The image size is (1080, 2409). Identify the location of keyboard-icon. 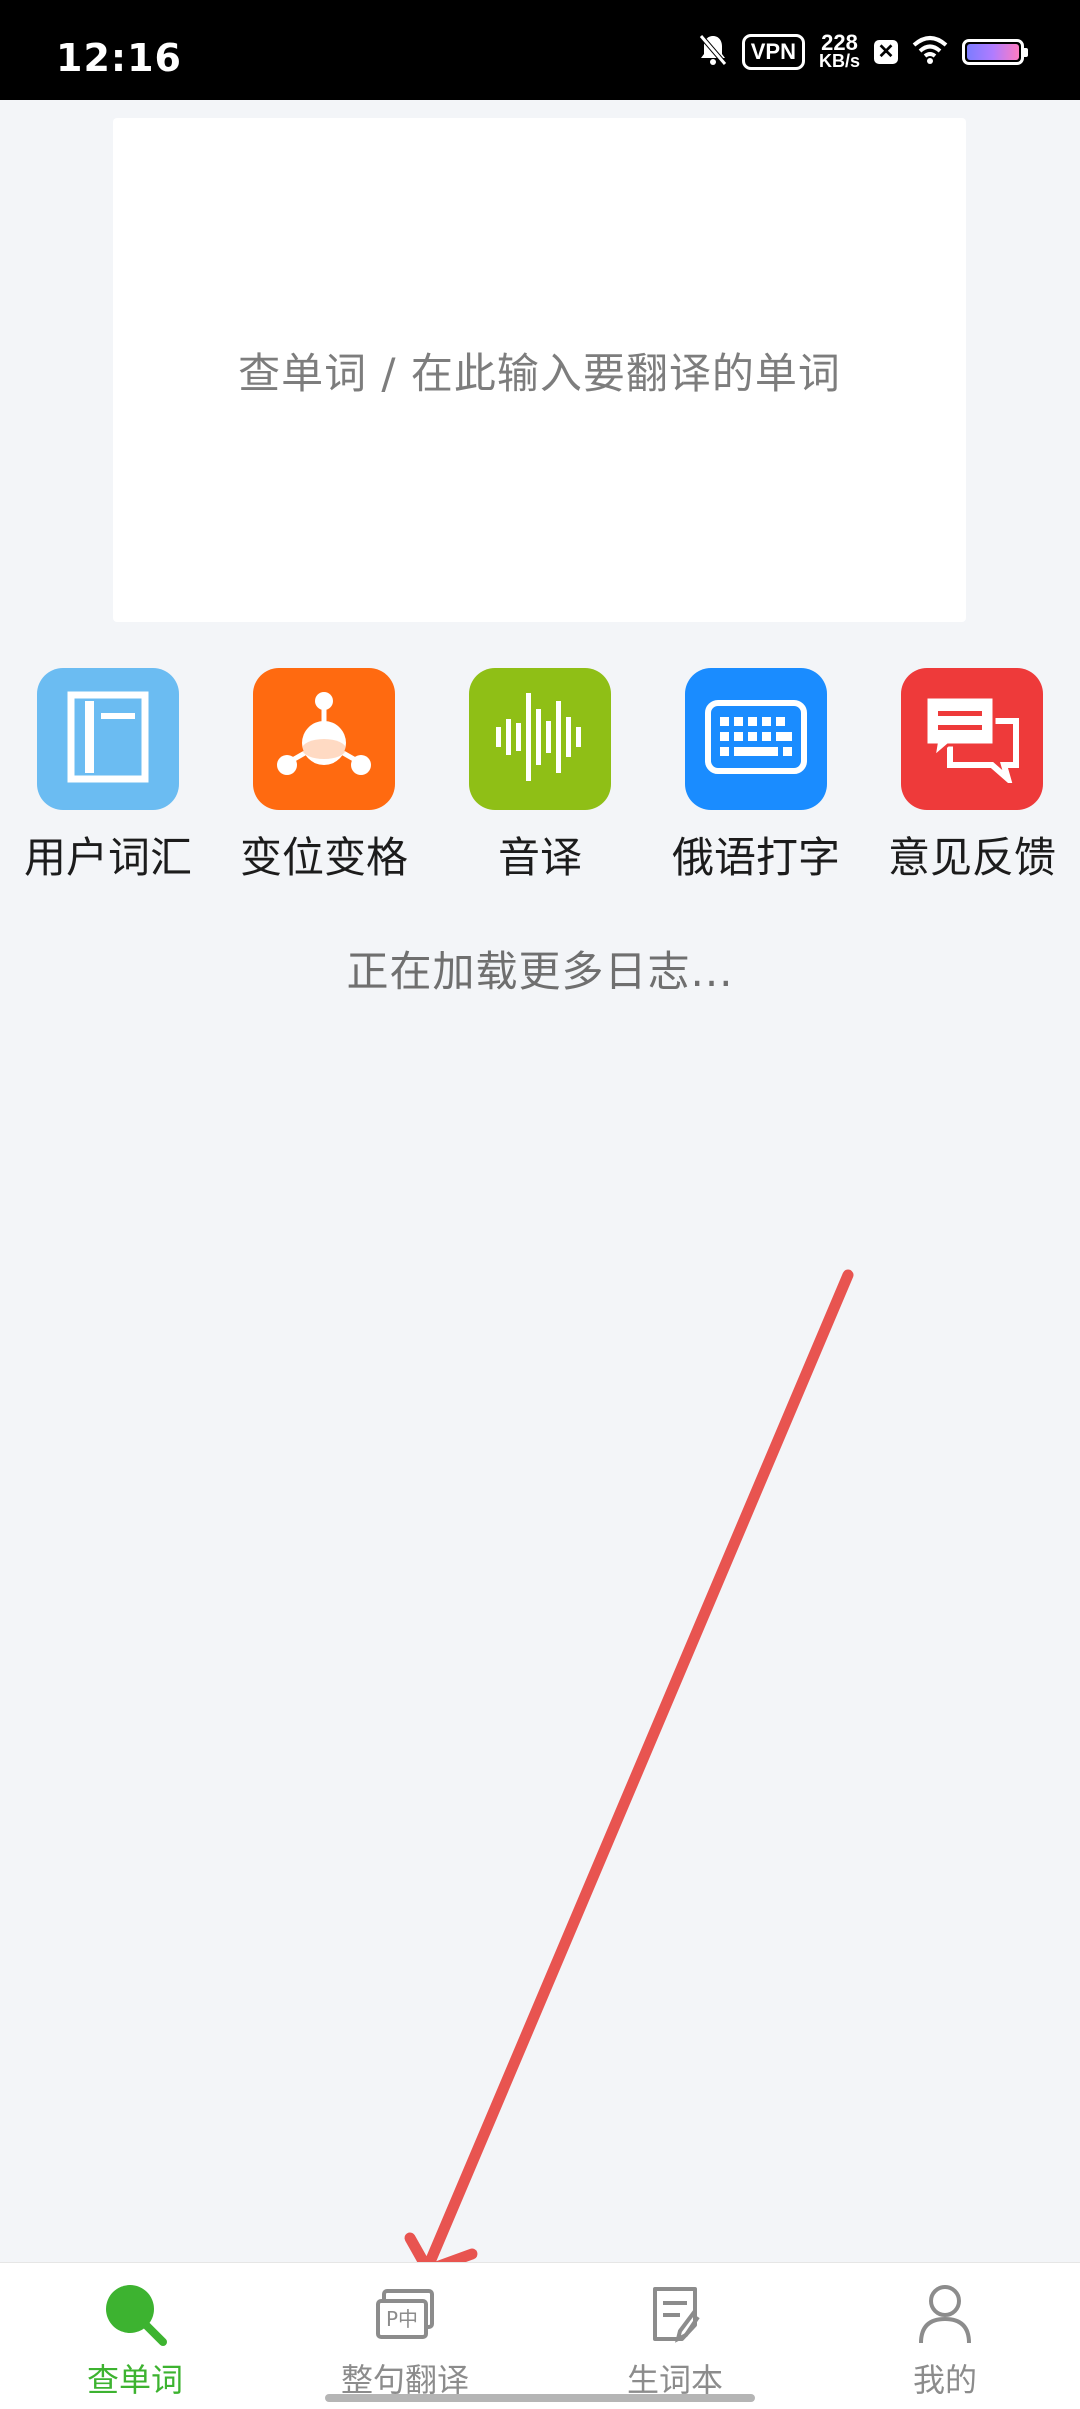
(756, 739).